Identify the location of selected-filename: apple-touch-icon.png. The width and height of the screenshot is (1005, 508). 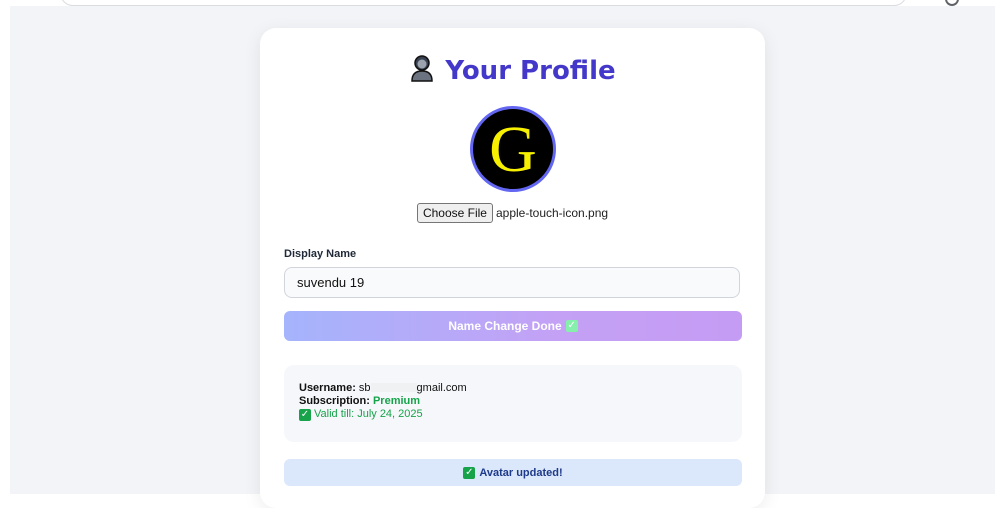
(552, 213).